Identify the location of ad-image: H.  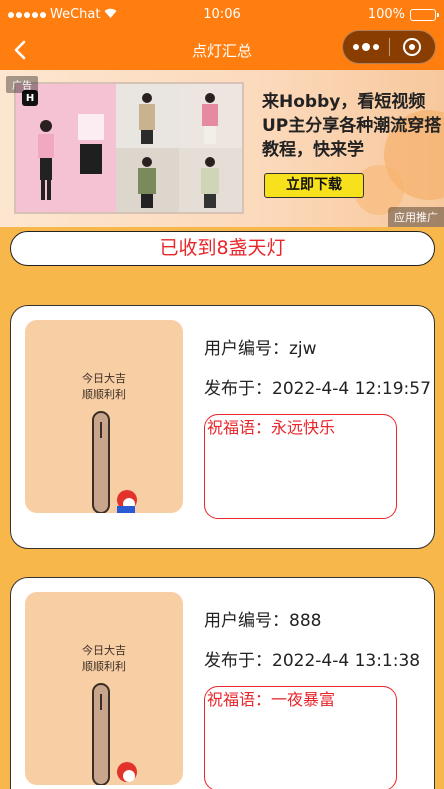
(129, 148).